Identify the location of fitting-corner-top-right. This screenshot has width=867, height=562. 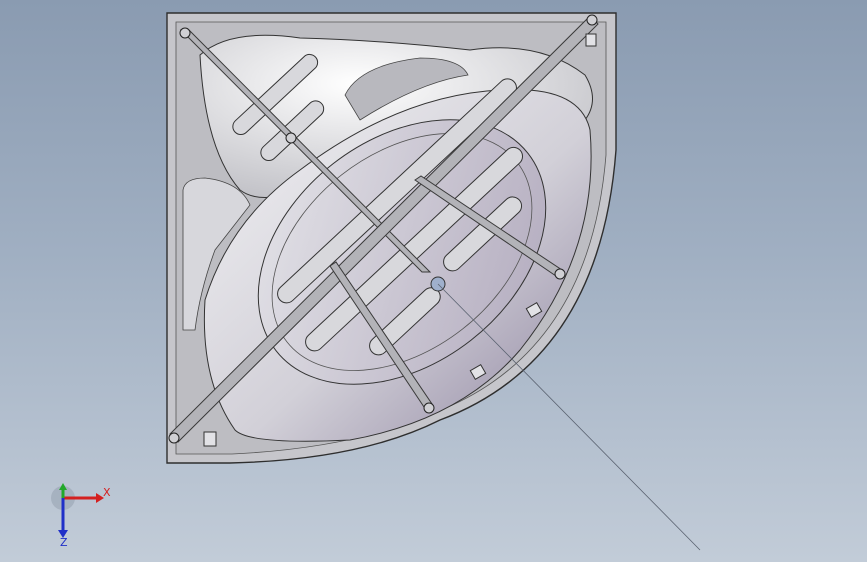
(591, 40).